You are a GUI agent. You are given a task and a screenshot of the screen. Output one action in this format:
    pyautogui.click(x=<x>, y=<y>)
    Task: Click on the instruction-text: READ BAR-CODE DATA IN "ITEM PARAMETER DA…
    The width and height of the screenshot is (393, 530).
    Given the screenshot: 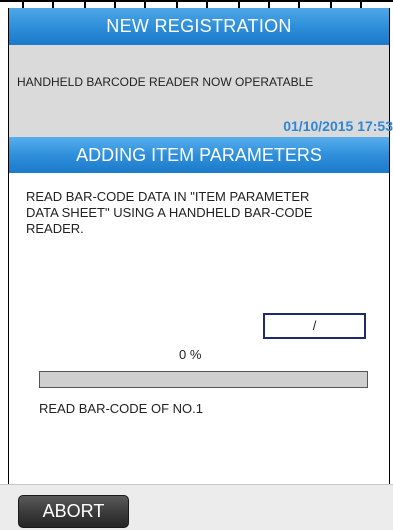 What is the action you would take?
    pyautogui.click(x=169, y=212)
    